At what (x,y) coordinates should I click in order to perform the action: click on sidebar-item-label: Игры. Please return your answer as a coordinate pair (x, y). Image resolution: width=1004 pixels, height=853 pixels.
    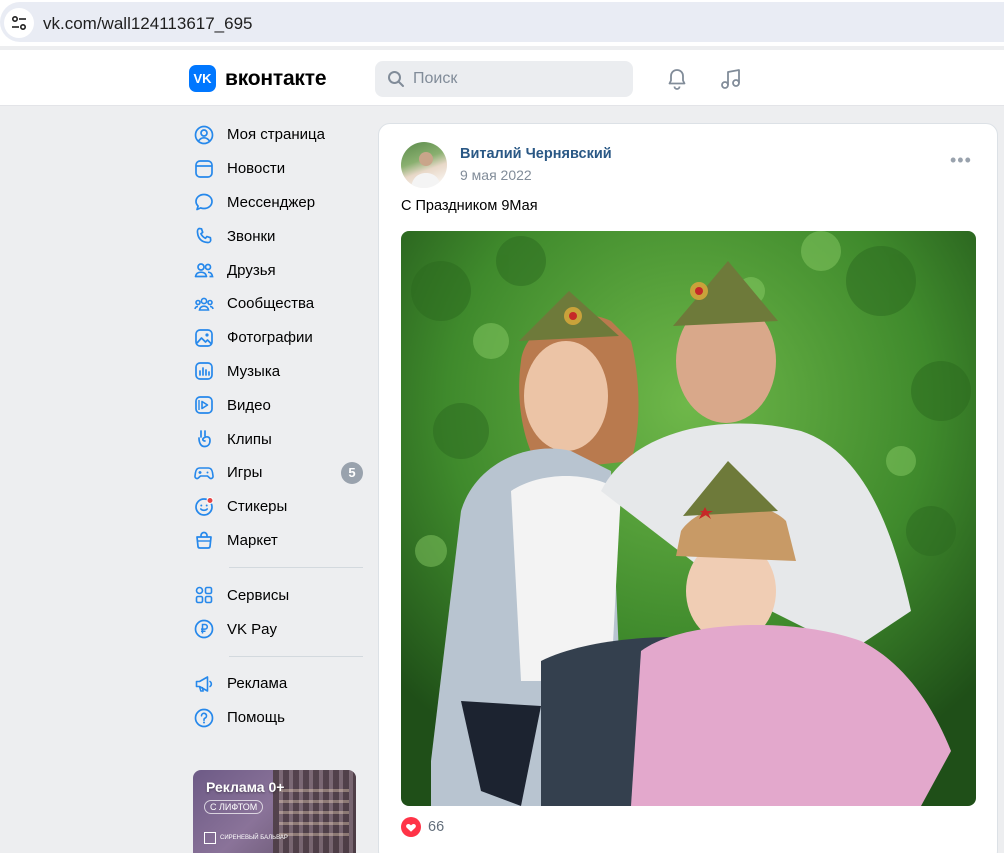
    Looking at the image, I should click on (245, 473).